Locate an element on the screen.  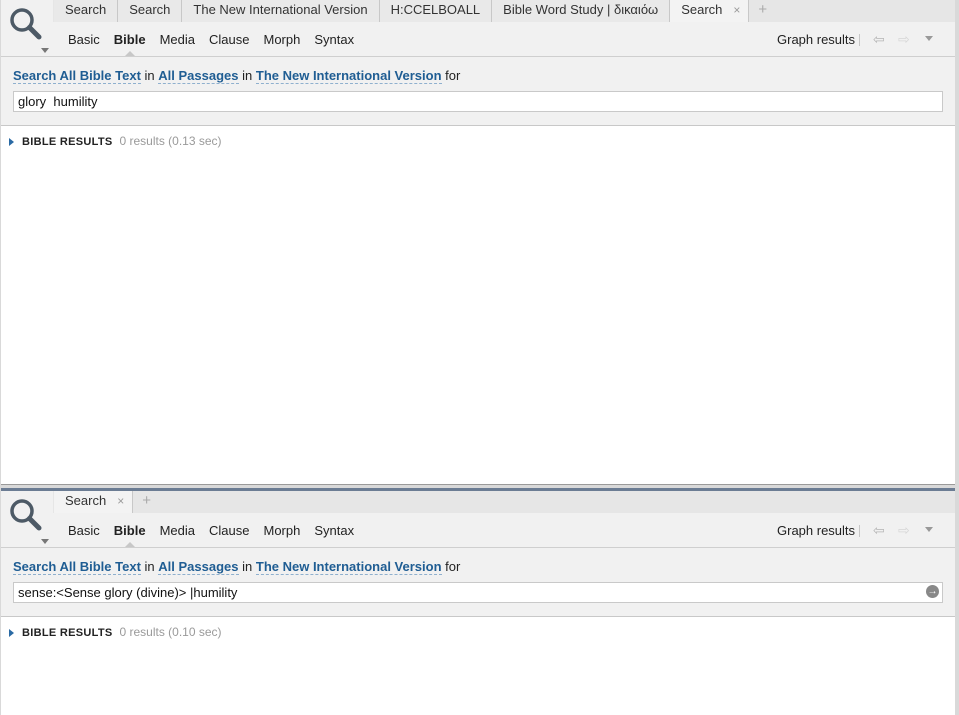
tab-niv: The New International Version is located at coordinates (281, 11).